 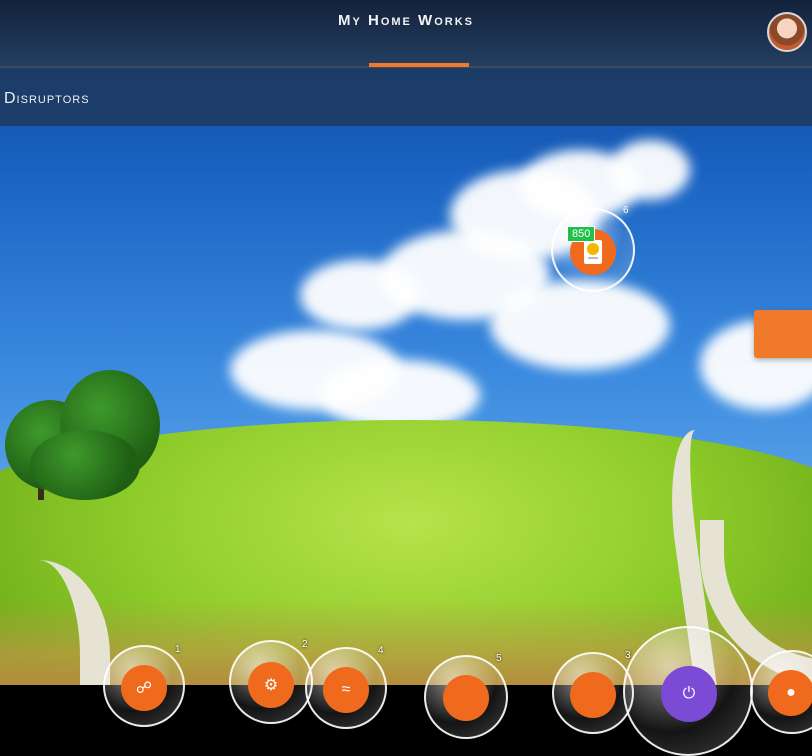 I want to click on app-title: My Home Works, so click(x=406, y=20).